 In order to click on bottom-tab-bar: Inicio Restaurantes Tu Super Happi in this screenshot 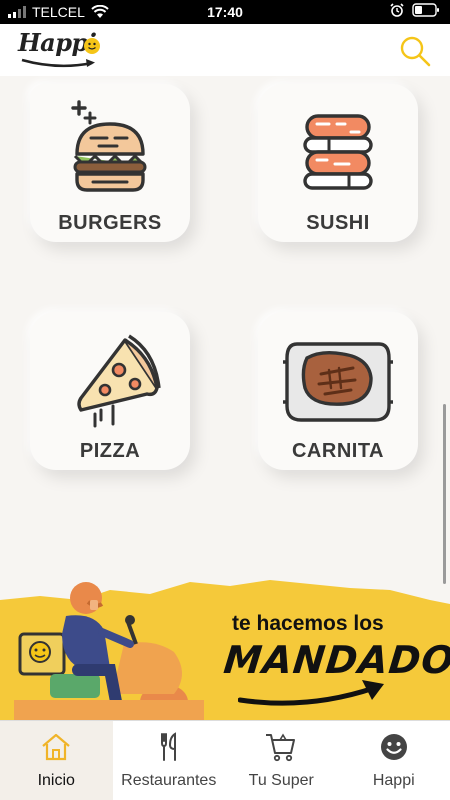, I will do `click(225, 760)`.